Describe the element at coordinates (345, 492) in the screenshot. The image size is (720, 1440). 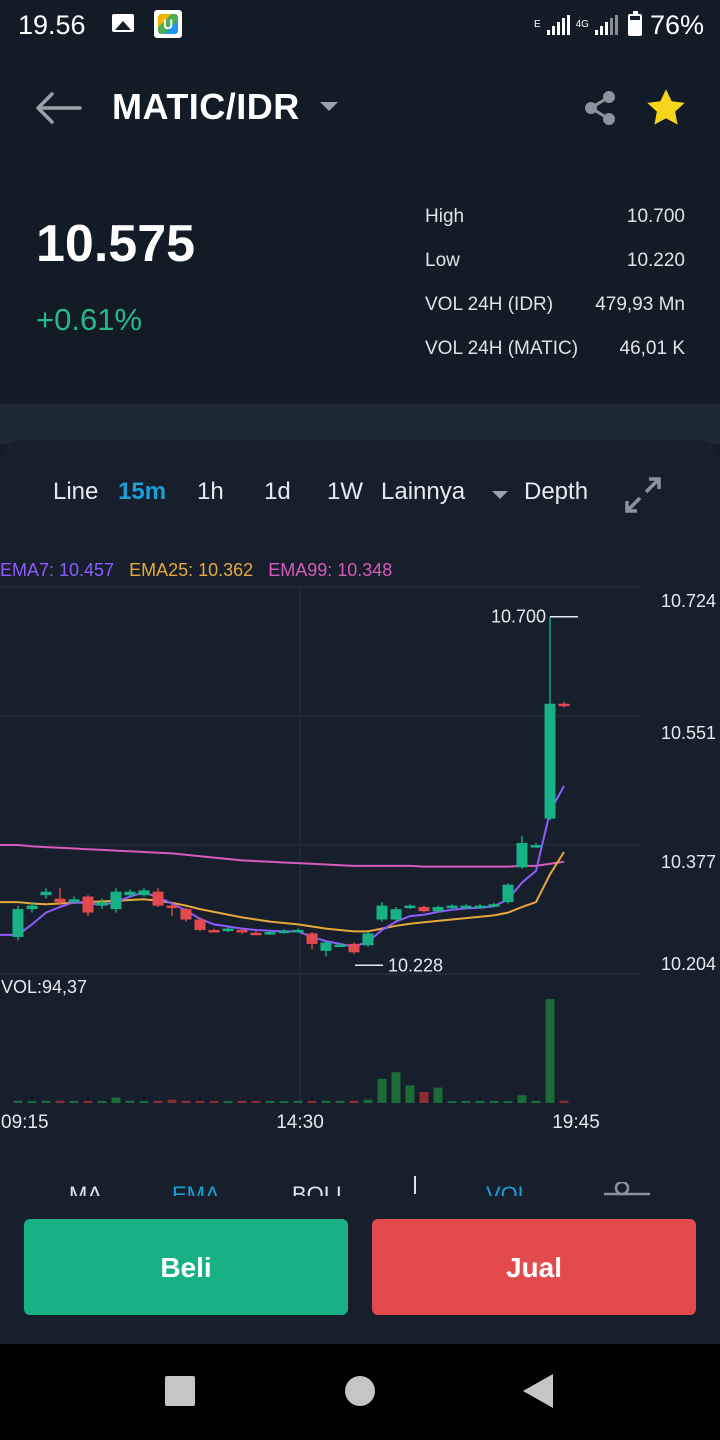
I see `tab-1w: 1W` at that location.